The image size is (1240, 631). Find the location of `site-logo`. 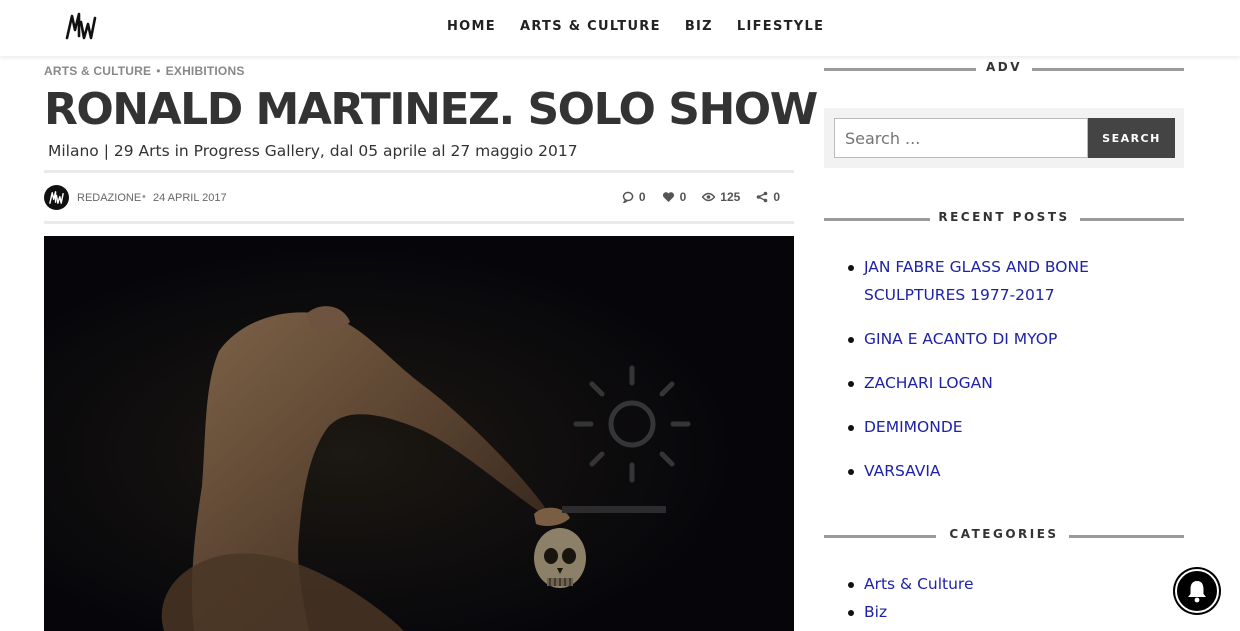

site-logo is located at coordinates (81, 26).